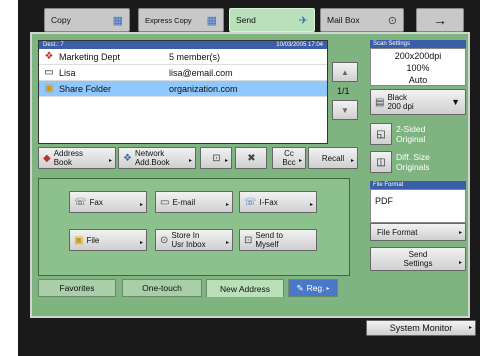 The width and height of the screenshot is (497, 356). Describe the element at coordinates (397, 97) in the screenshot. I see `color-mode-name: Black` at that location.